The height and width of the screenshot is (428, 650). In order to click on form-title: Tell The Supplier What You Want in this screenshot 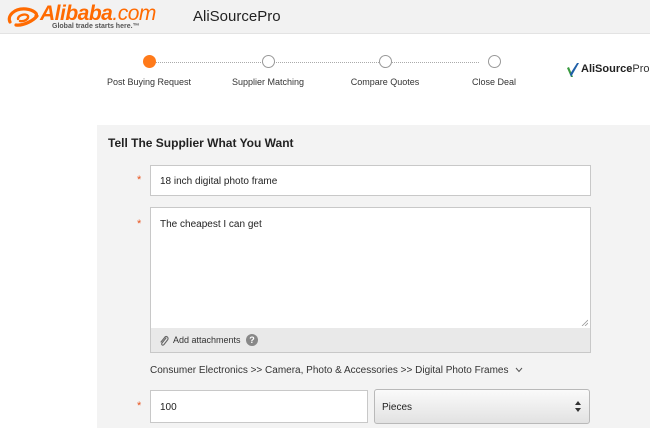, I will do `click(201, 143)`.